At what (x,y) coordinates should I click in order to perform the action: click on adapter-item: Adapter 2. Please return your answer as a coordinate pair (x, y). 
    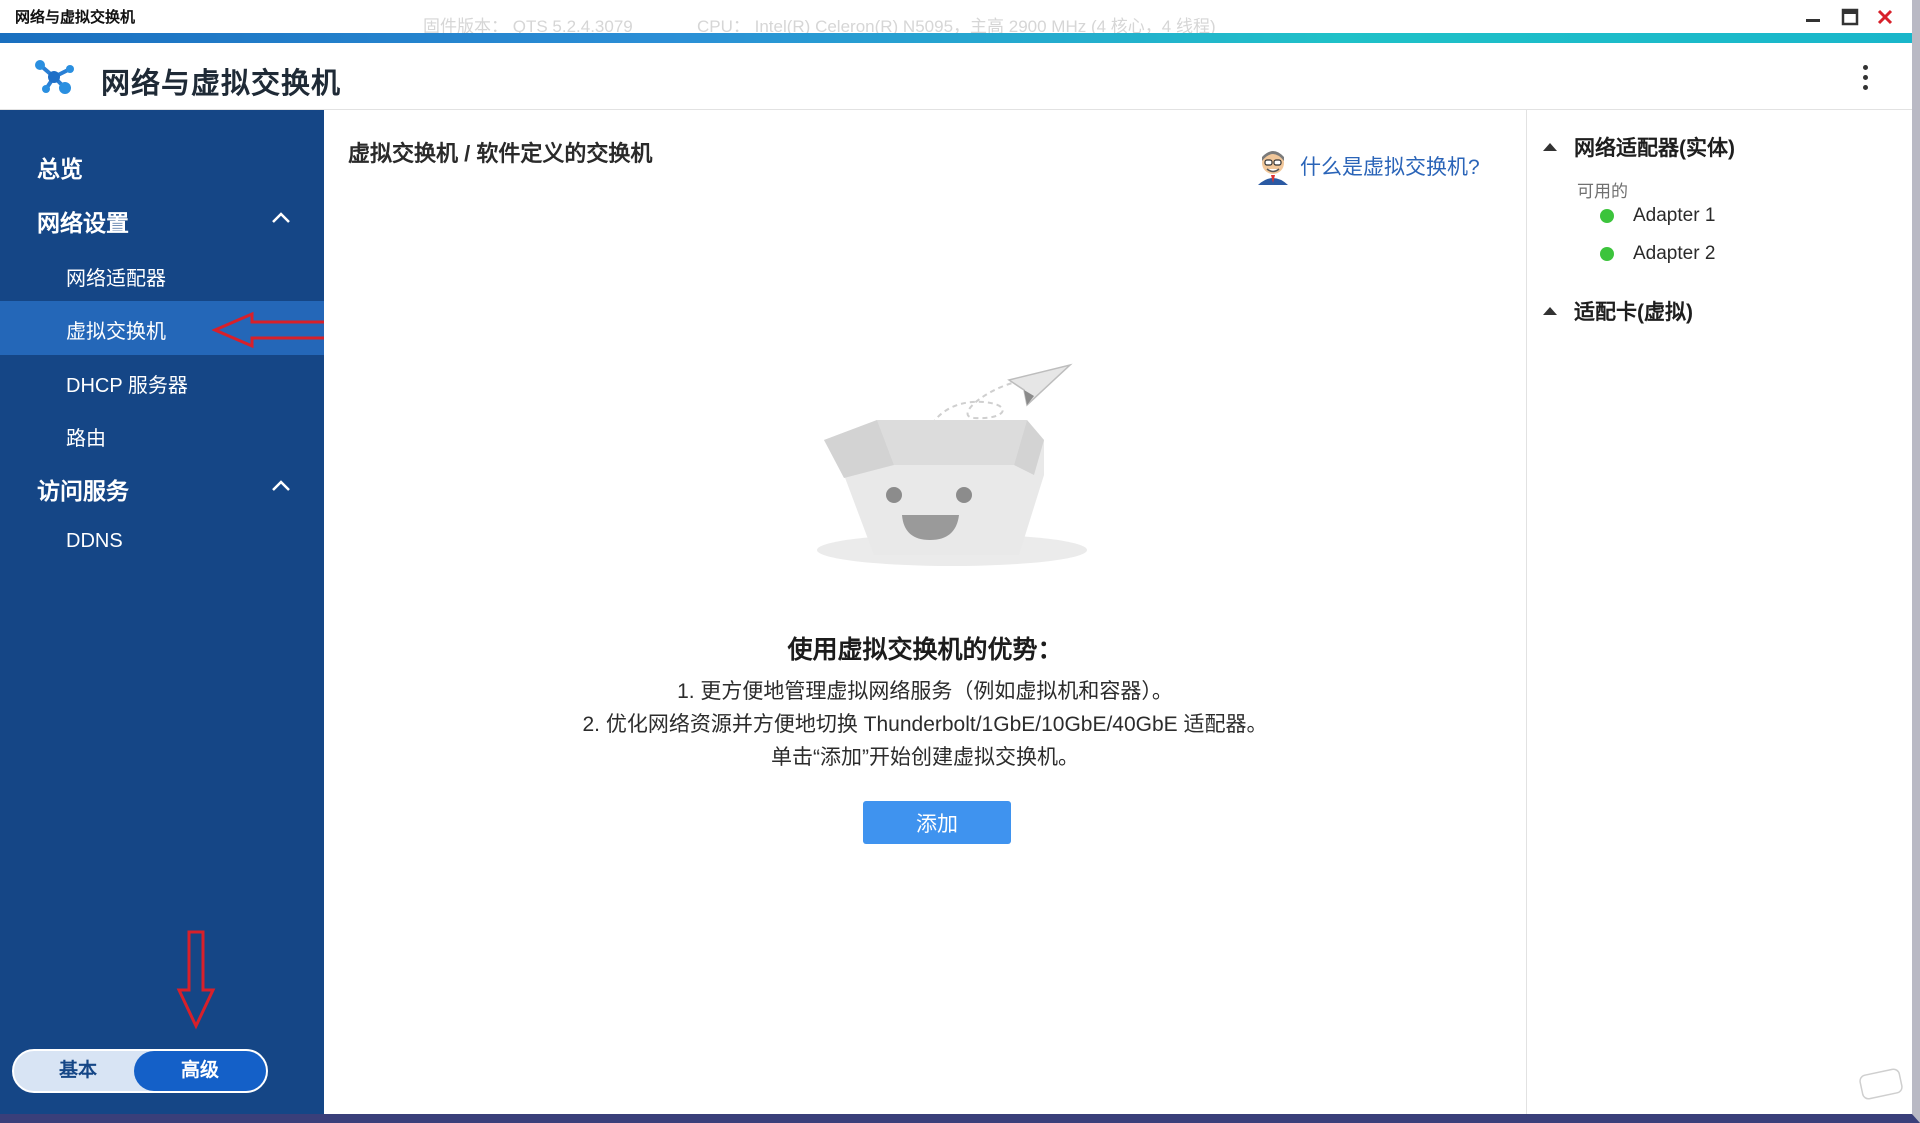
    Looking at the image, I should click on (1657, 254).